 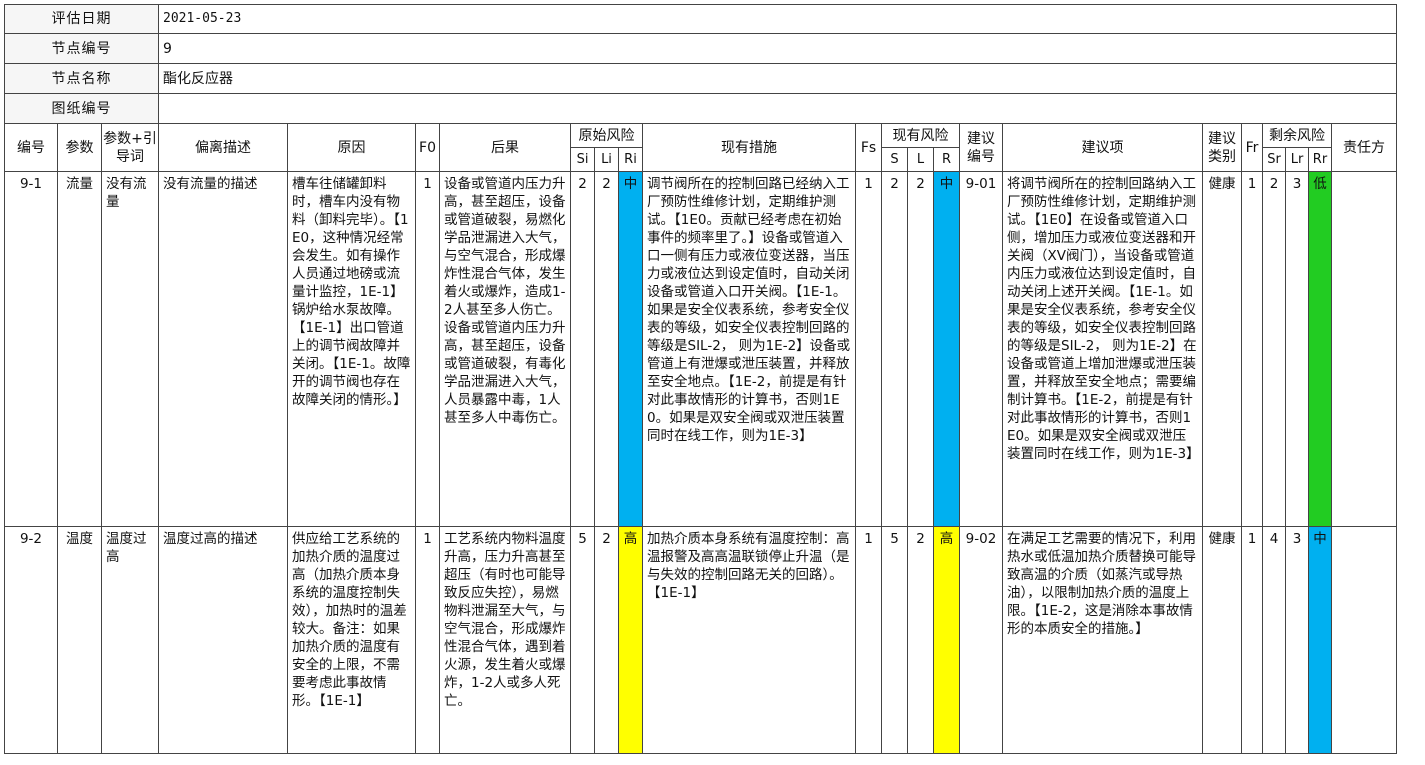 I want to click on cell-param: 流量, so click(x=79, y=349).